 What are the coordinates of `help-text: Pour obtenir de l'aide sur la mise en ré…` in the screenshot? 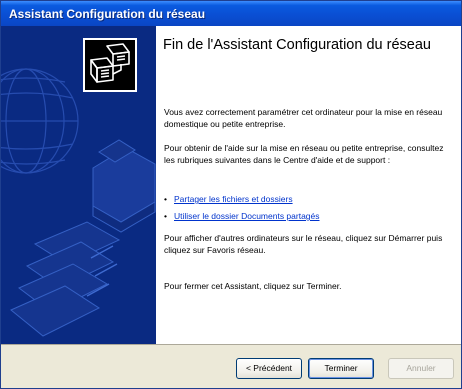 It's located at (304, 154).